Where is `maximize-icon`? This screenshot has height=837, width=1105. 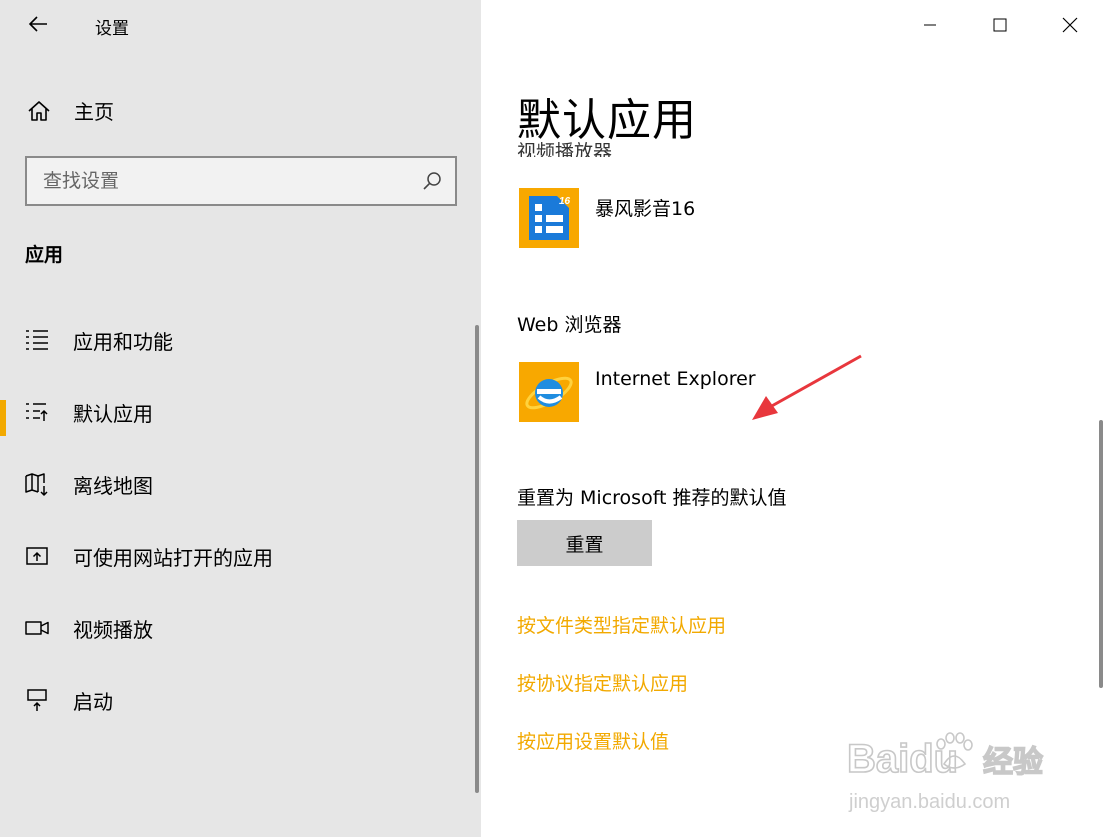 maximize-icon is located at coordinates (1000, 25).